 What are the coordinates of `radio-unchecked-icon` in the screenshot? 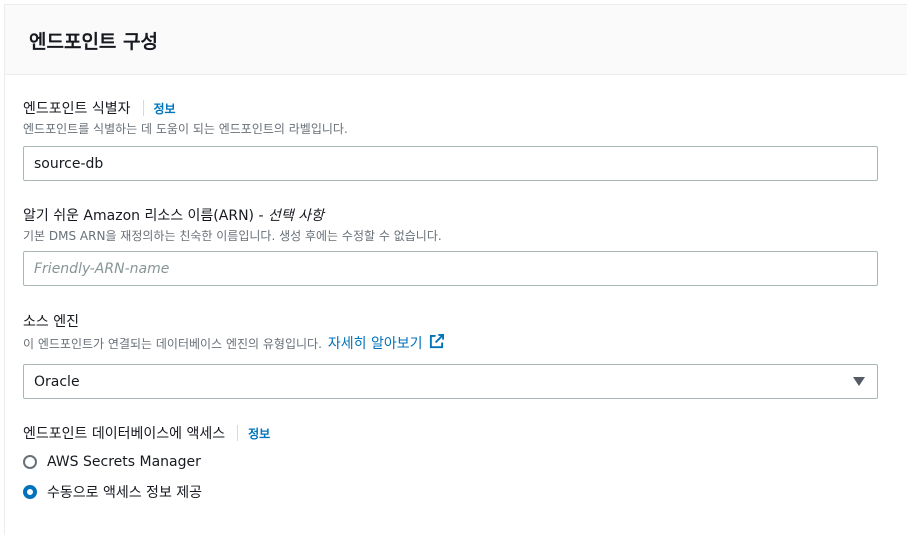 It's located at (30, 462).